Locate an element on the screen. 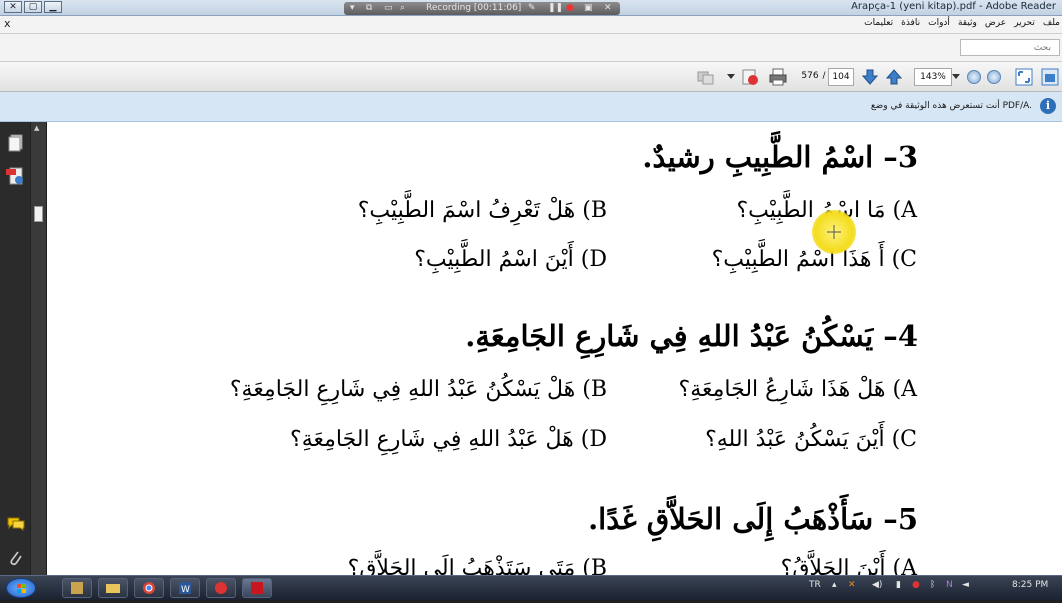  taskbar-chrome-icon is located at coordinates (149, 588).